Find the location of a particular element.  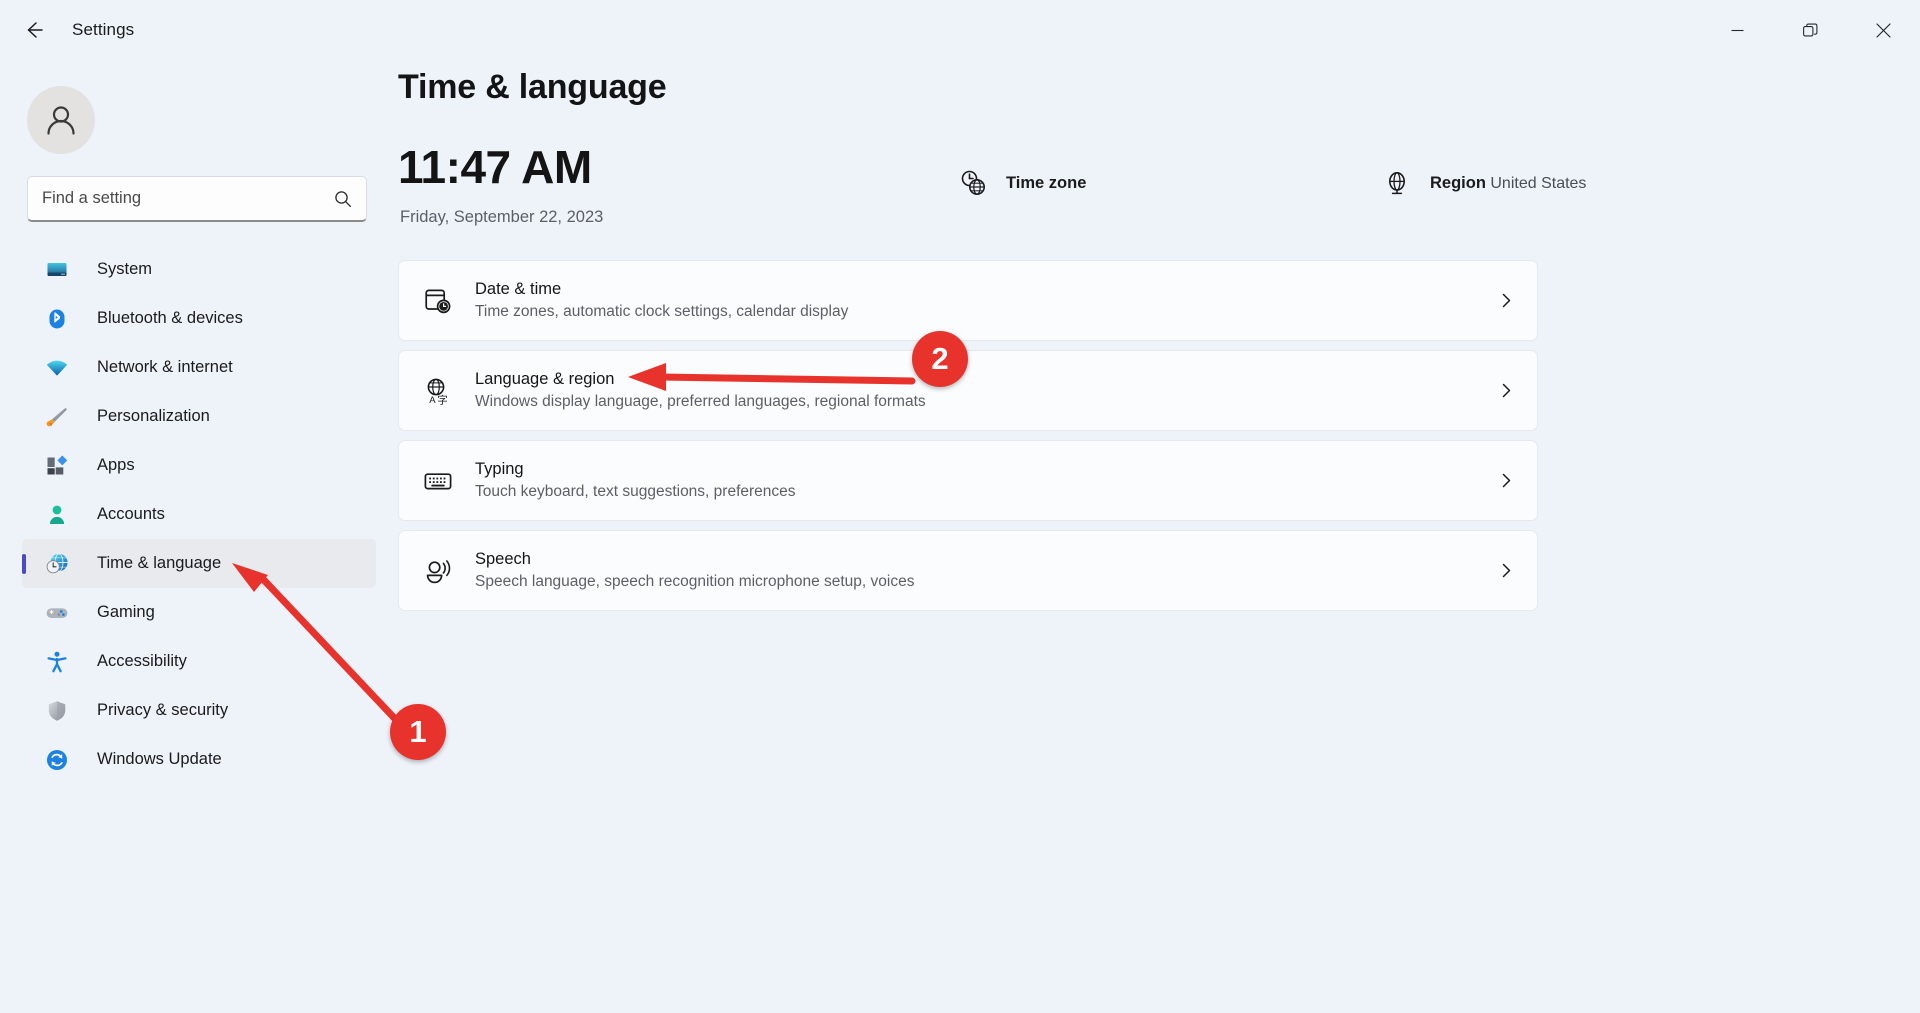

monitor-icon is located at coordinates (57, 270).